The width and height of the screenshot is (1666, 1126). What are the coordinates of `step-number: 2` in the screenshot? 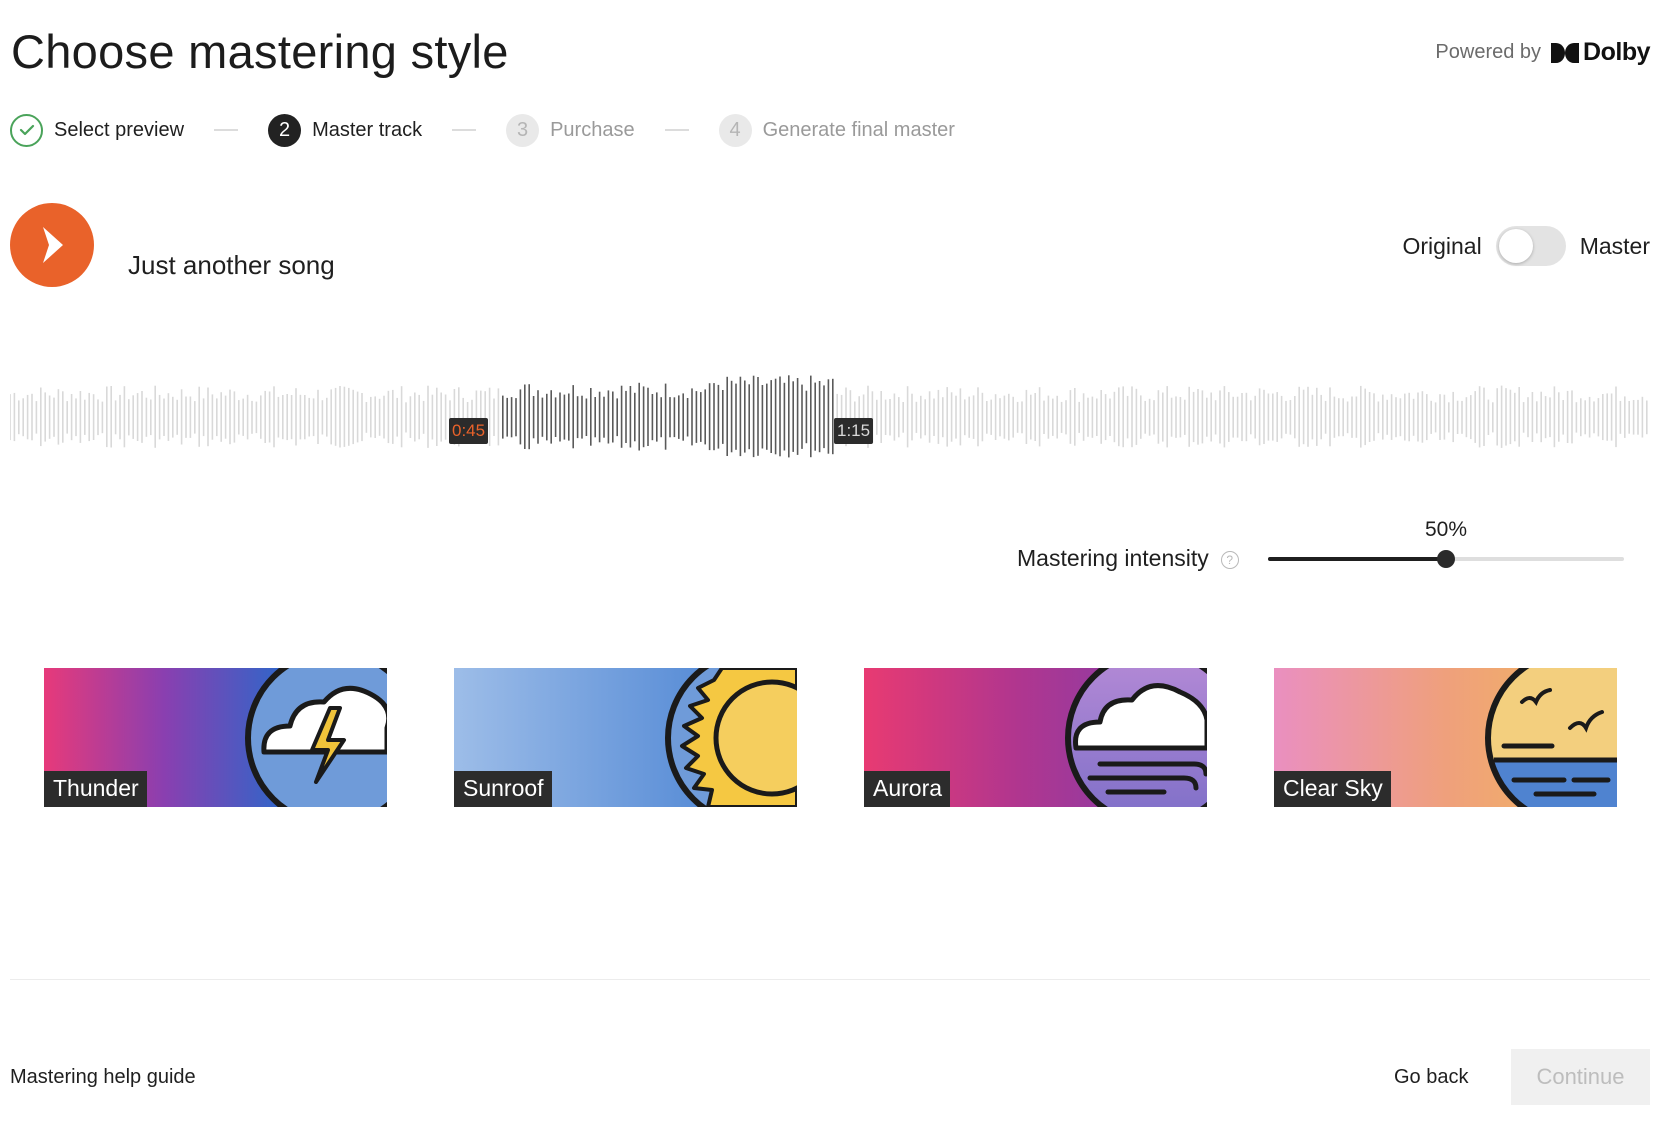 It's located at (285, 130).